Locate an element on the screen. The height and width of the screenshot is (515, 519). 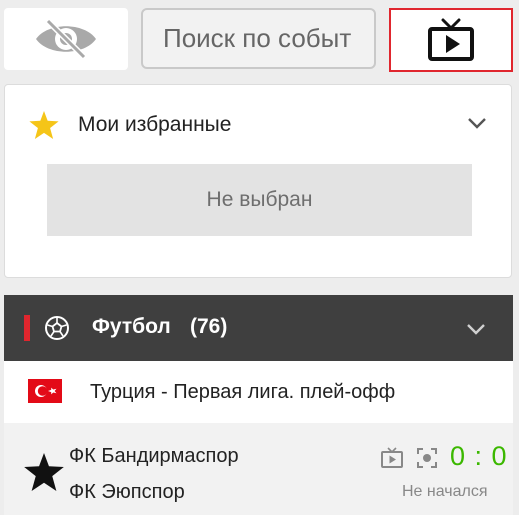
visibility-toggle-button is located at coordinates (66, 39).